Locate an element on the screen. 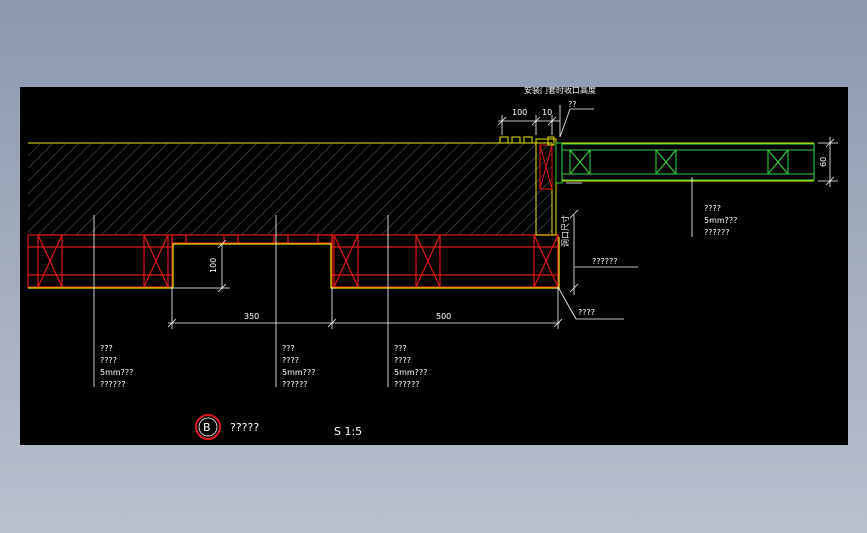 This screenshot has width=867, height=533. dim-60: 60 is located at coordinates (823, 162).